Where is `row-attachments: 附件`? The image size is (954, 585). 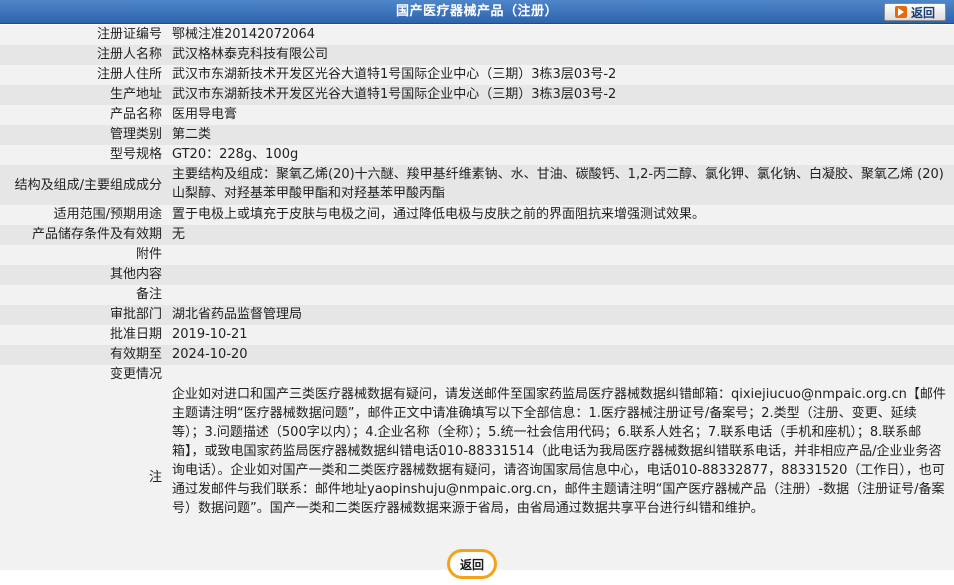
row-attachments: 附件 is located at coordinates (477, 255).